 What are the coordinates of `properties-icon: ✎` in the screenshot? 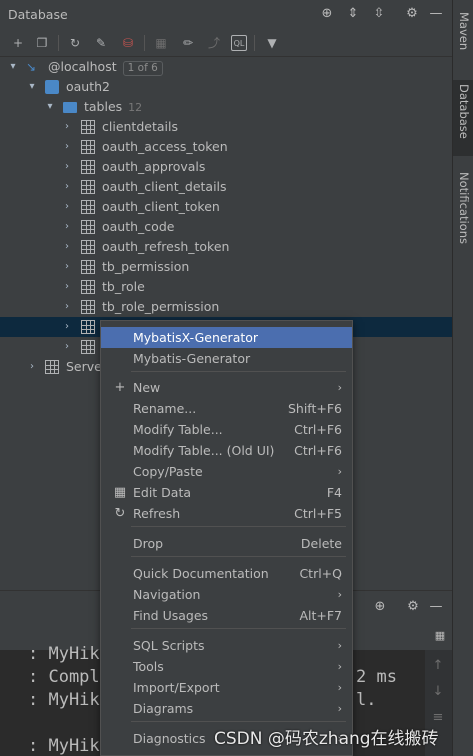 It's located at (101, 43).